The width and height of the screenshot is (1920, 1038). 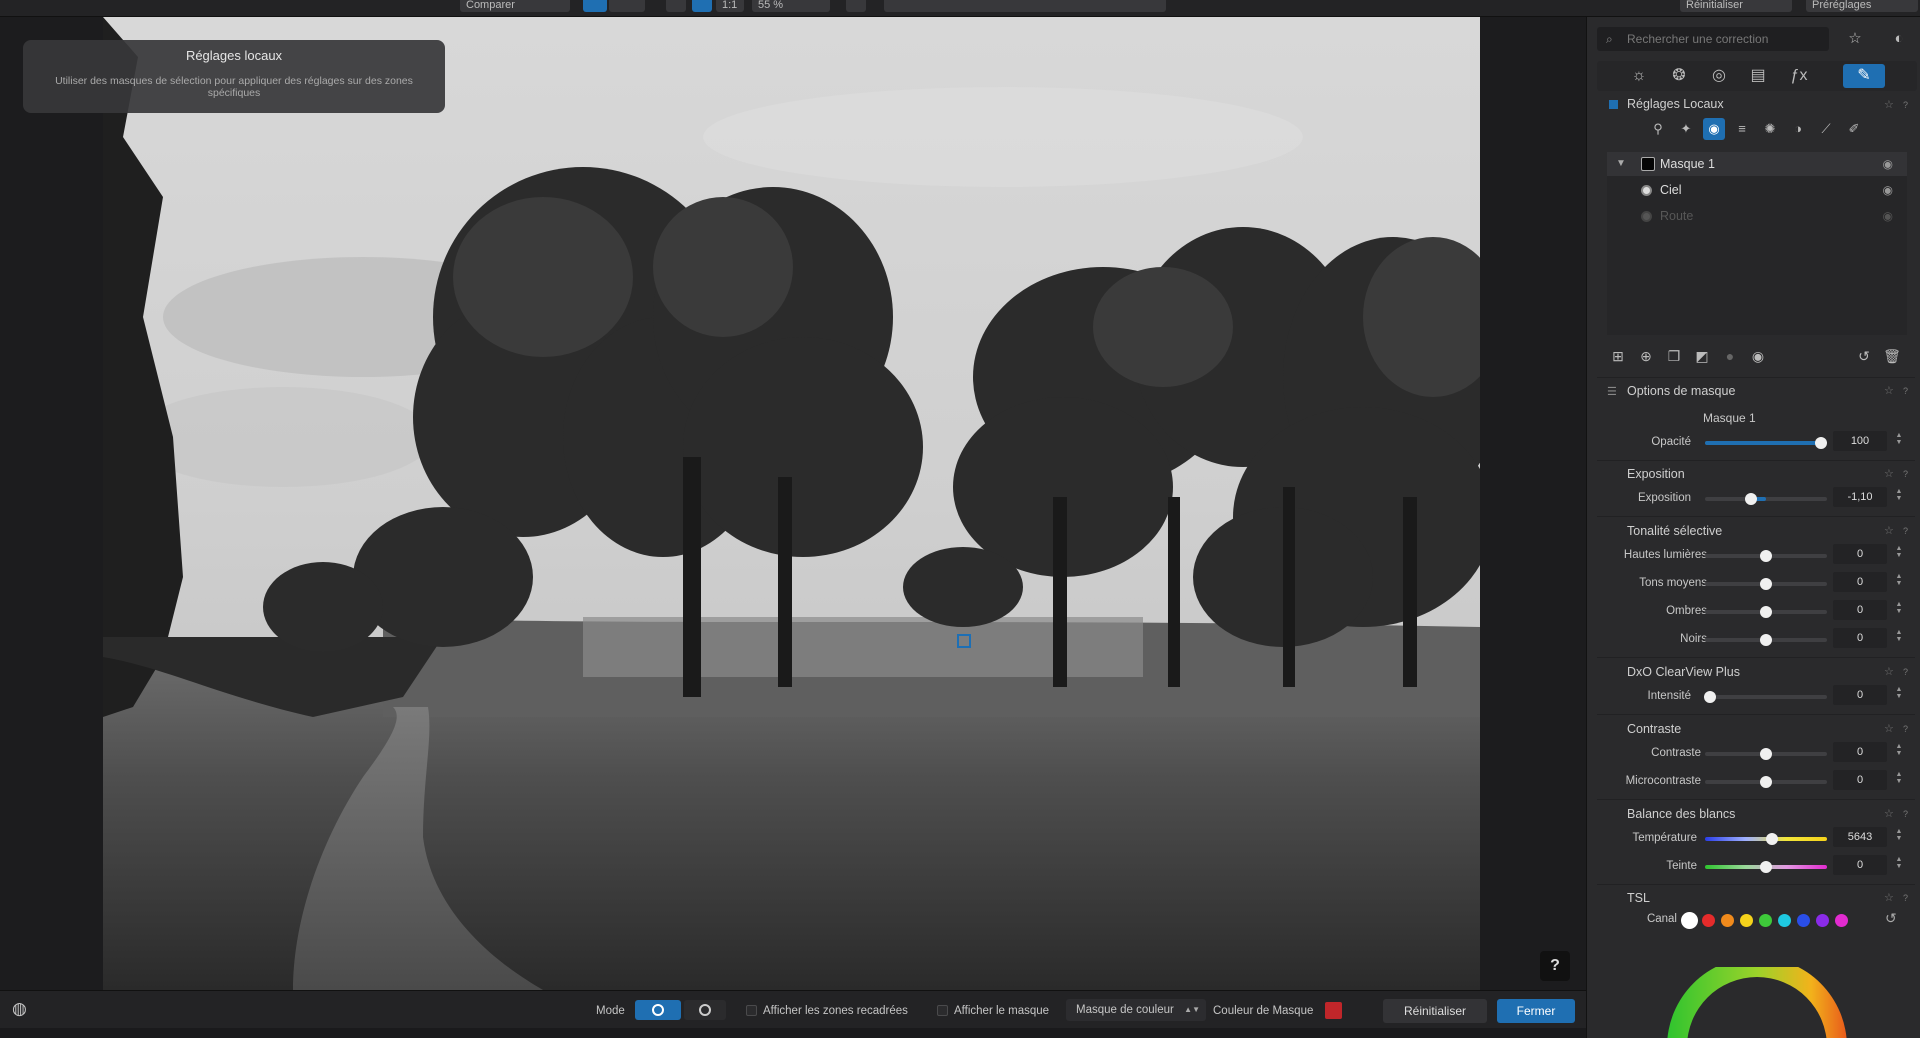 What do you see at coordinates (1333, 1010) in the screenshot?
I see `mask-color-swatch` at bounding box center [1333, 1010].